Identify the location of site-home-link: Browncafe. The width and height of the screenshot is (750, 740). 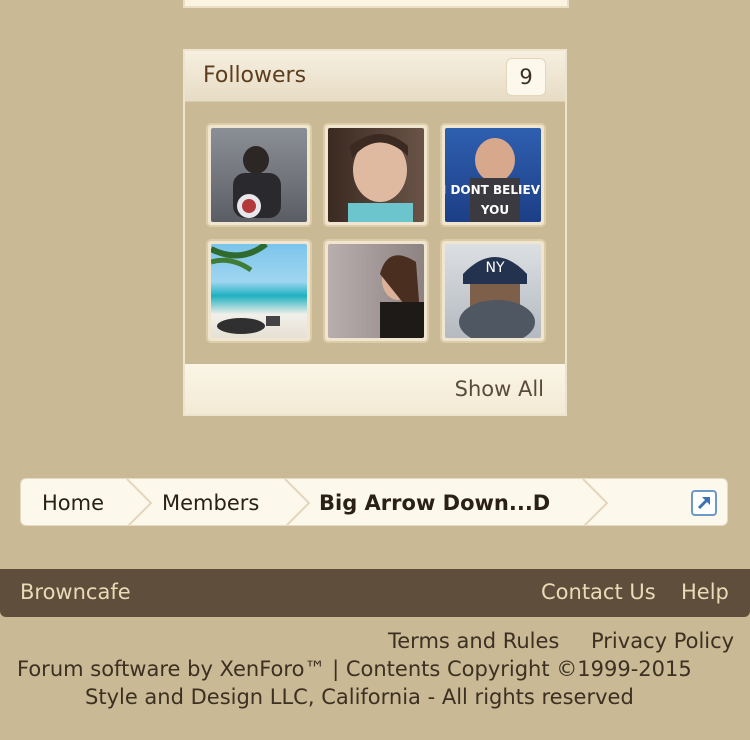
(75, 592).